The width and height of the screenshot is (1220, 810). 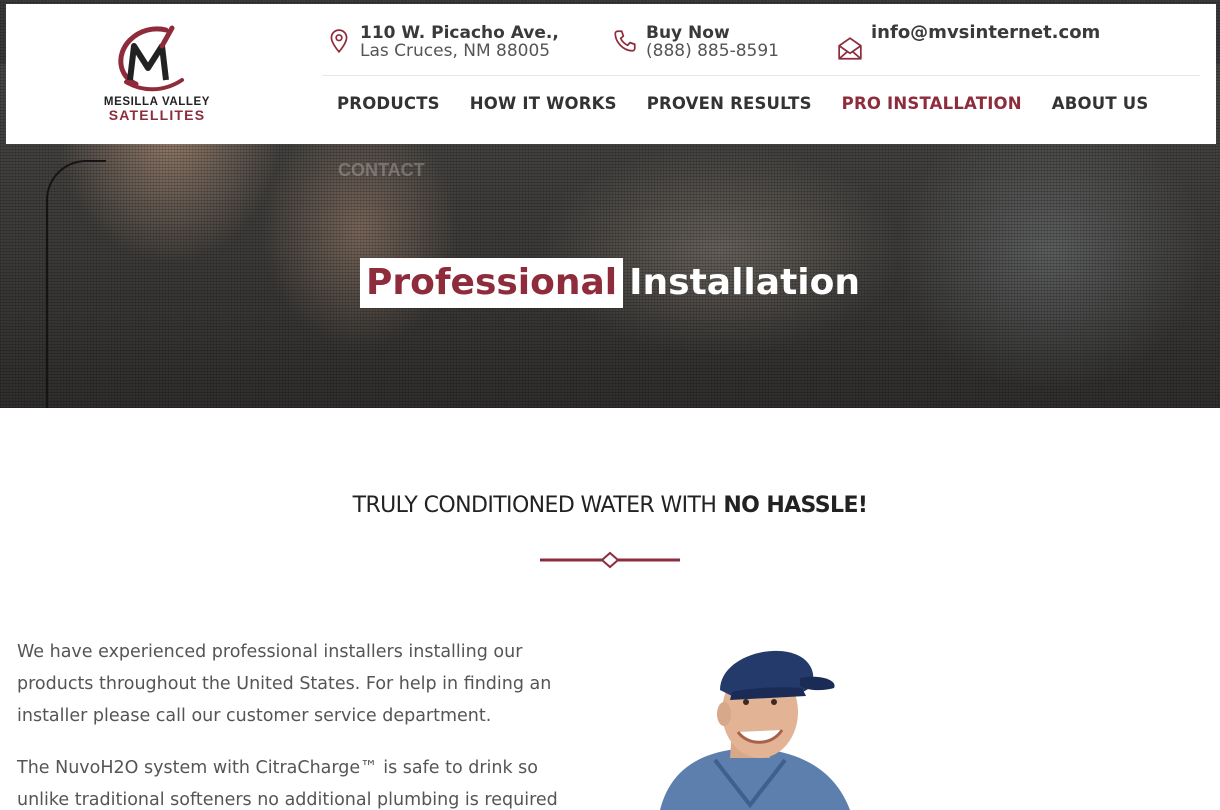 What do you see at coordinates (455, 51) in the screenshot?
I see `address-line2: Las Cruces, NM 88005` at bounding box center [455, 51].